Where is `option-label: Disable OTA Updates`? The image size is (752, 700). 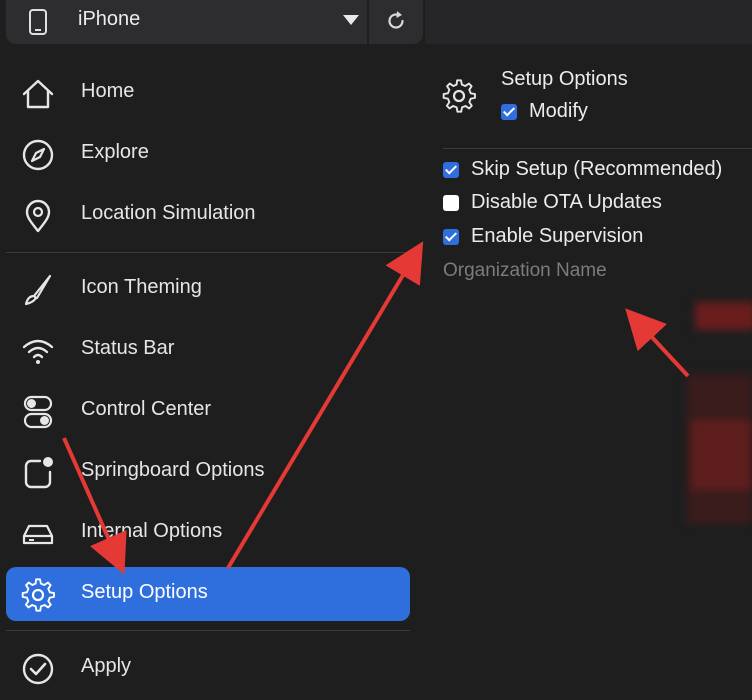
option-label: Disable OTA Updates is located at coordinates (566, 202).